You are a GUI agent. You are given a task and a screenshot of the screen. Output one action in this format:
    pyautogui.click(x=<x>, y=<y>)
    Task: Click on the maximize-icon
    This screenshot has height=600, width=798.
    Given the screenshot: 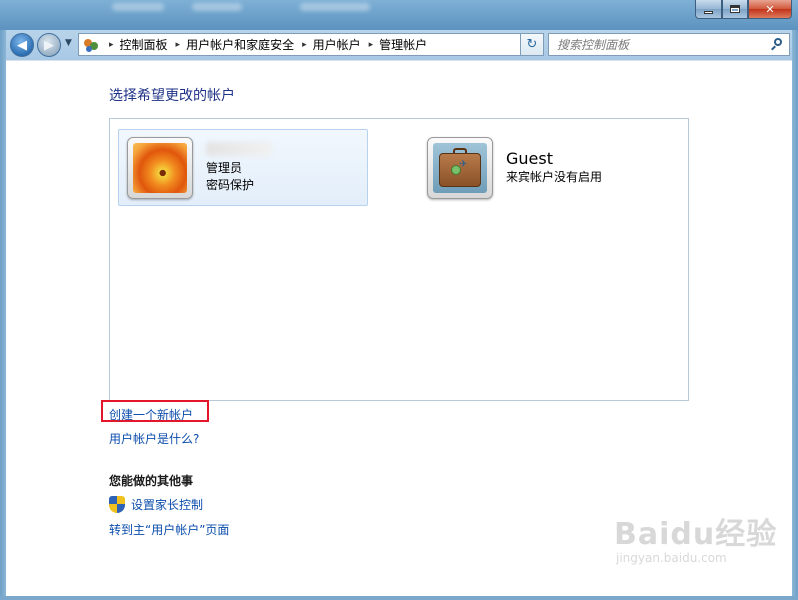 What is the action you would take?
    pyautogui.click(x=735, y=9)
    